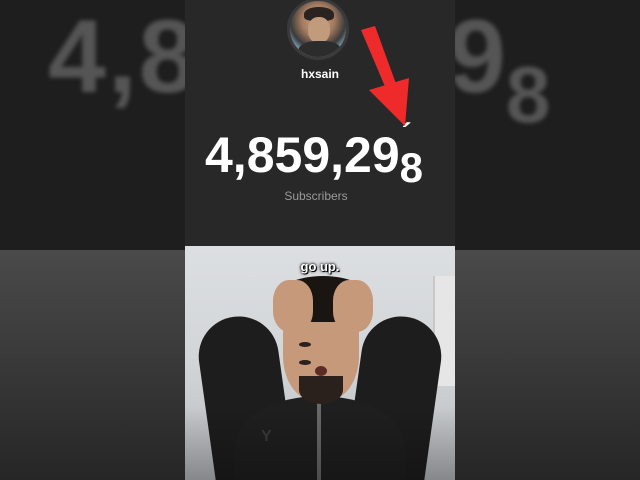 The image size is (640, 480). What do you see at coordinates (321, 390) in the screenshot?
I see `person-beard` at bounding box center [321, 390].